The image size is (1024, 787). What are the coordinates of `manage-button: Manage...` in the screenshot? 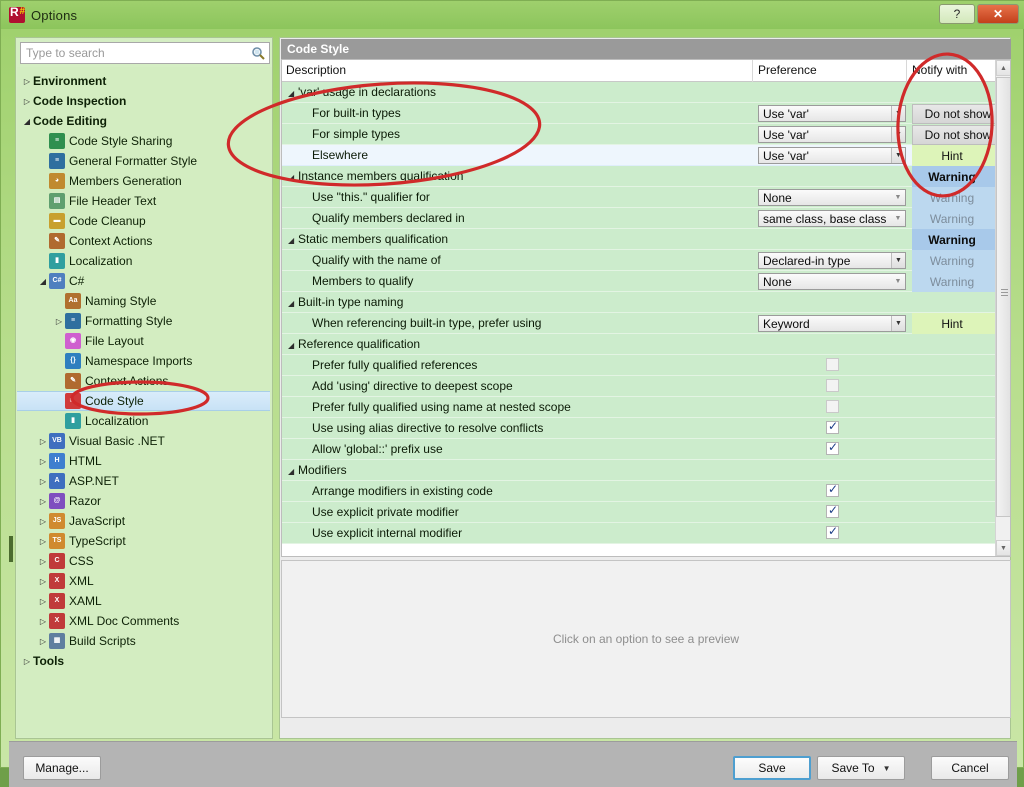 It's located at (62, 768).